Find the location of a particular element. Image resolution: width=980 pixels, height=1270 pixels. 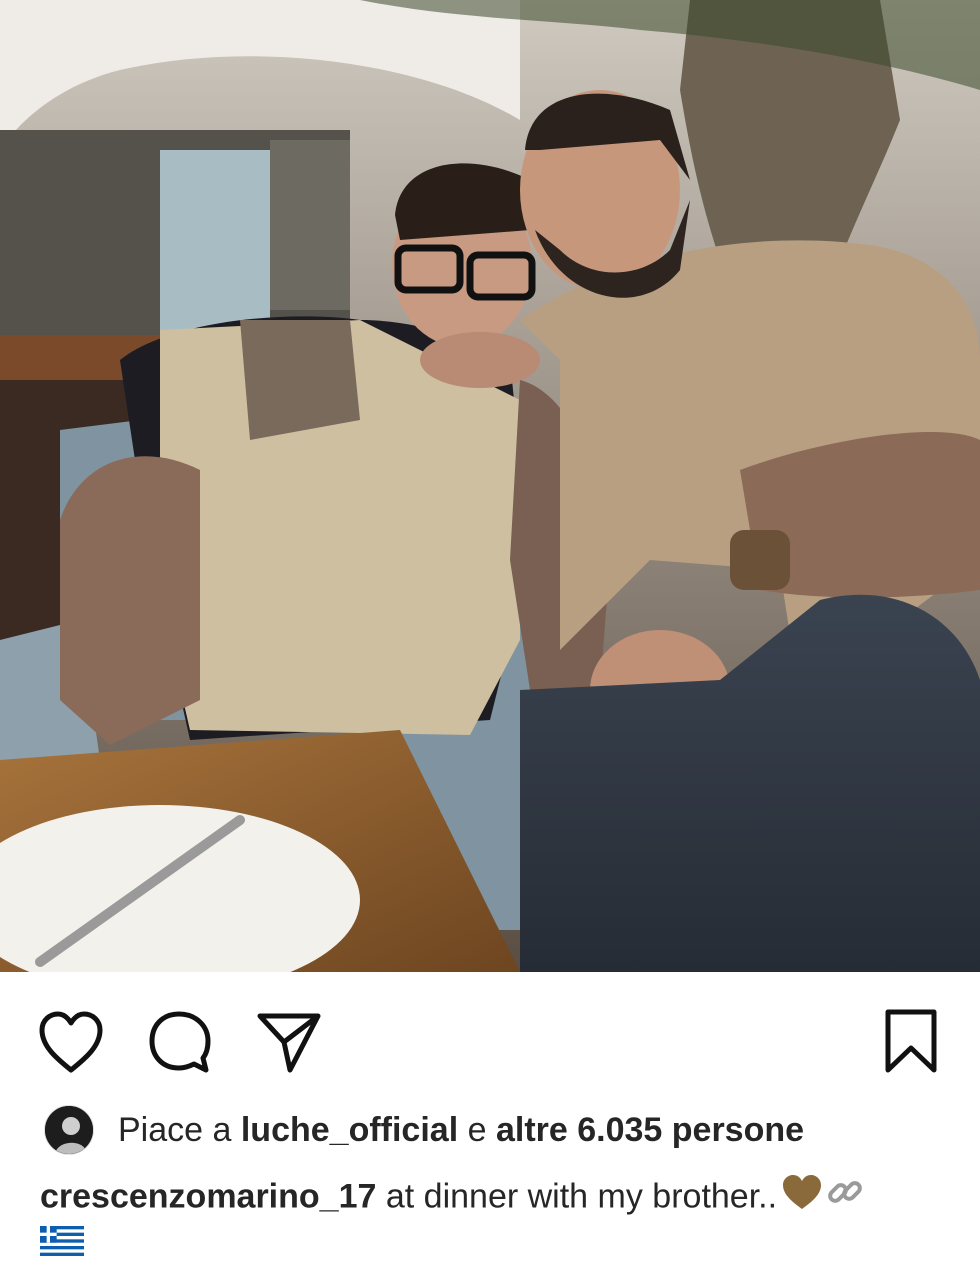

likes-joiner: e is located at coordinates (477, 1130).